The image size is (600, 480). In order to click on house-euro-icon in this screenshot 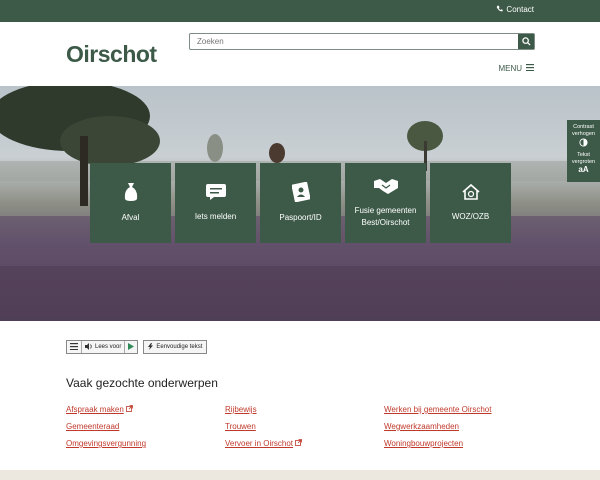, I will do `click(471, 197)`.